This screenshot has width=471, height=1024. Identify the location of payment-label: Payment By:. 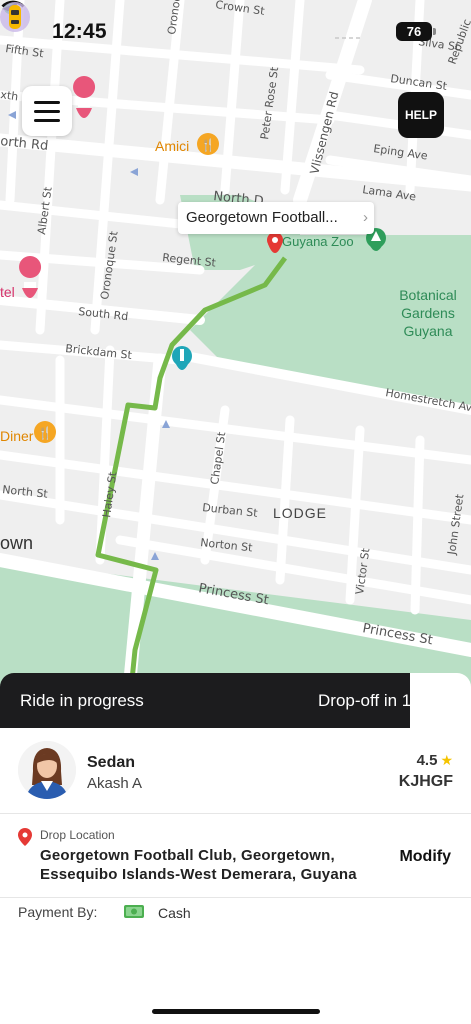
(58, 912).